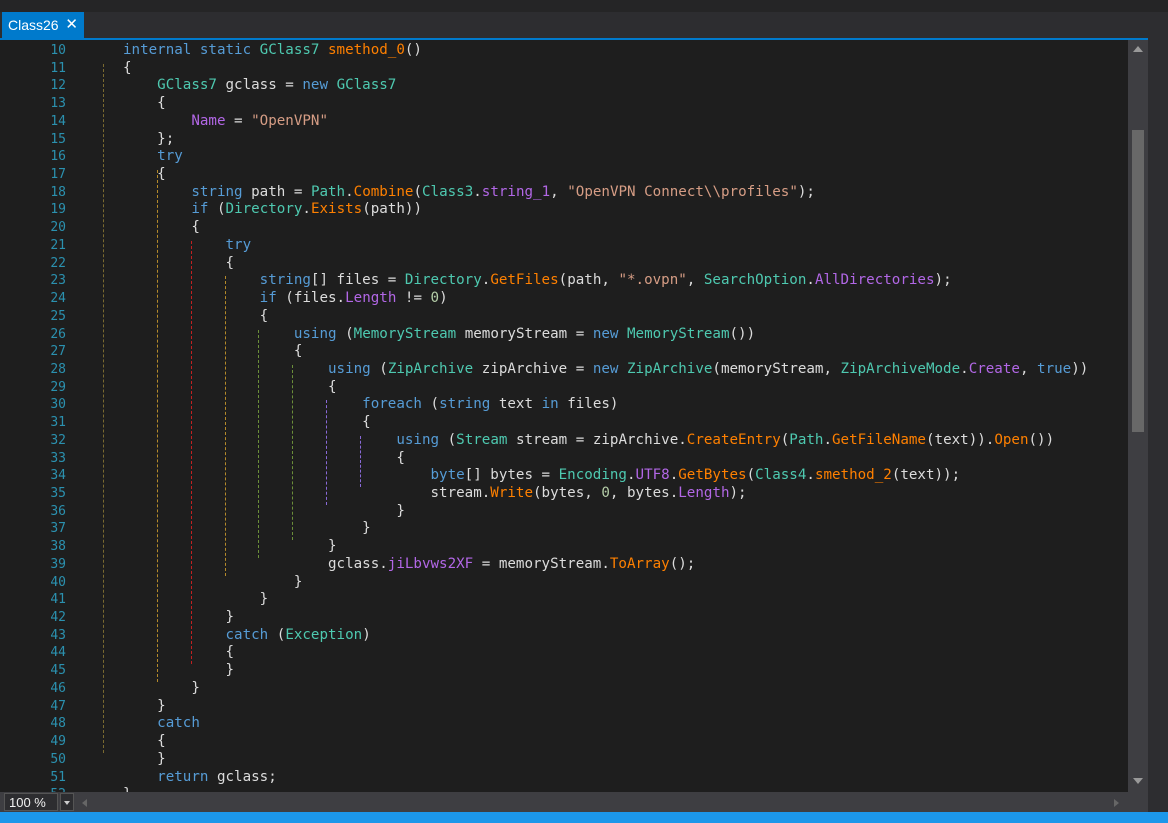  I want to click on zoom-level: 100 %, so click(31, 802).